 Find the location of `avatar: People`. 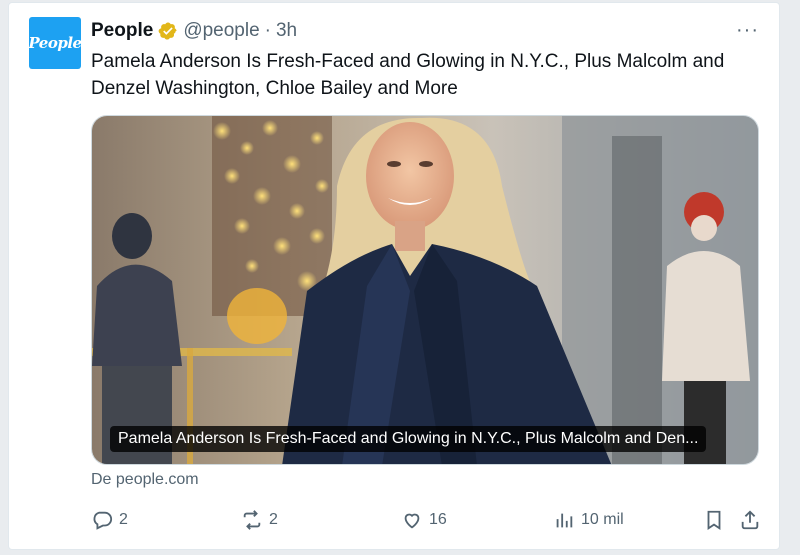

avatar: People is located at coordinates (55, 43).